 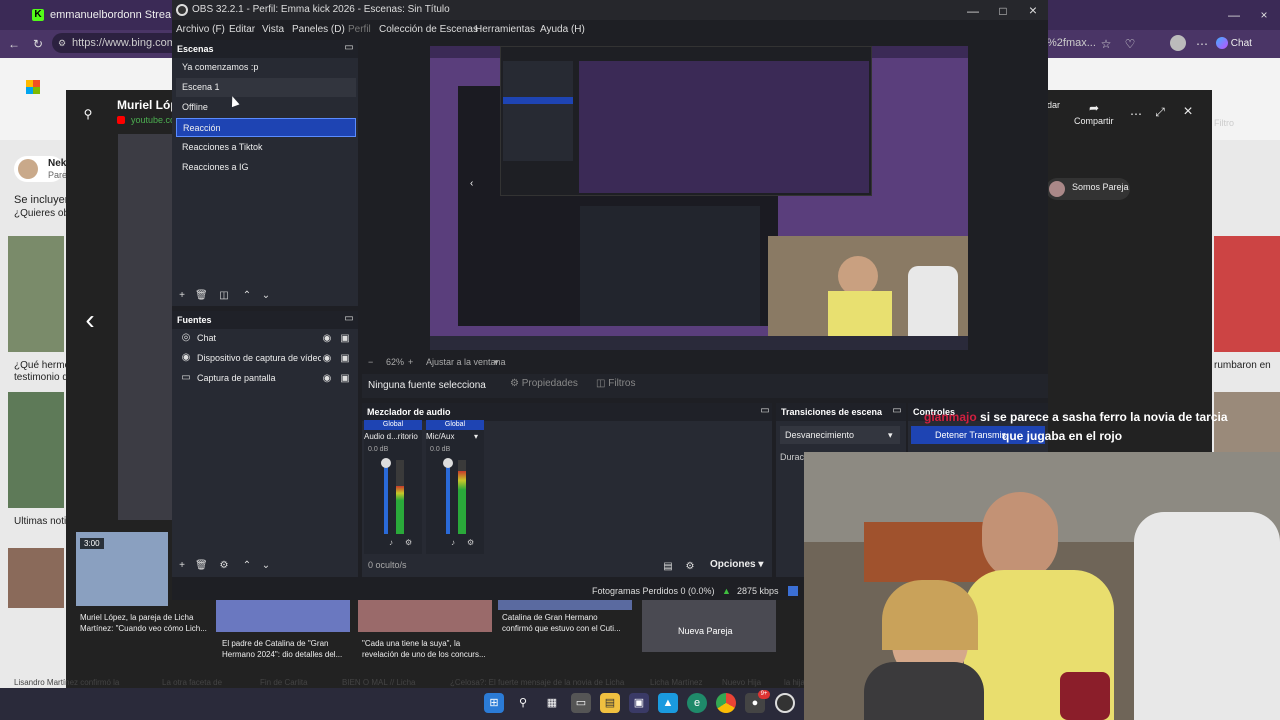 What do you see at coordinates (145, 327) in the screenshot?
I see `video-frame` at bounding box center [145, 327].